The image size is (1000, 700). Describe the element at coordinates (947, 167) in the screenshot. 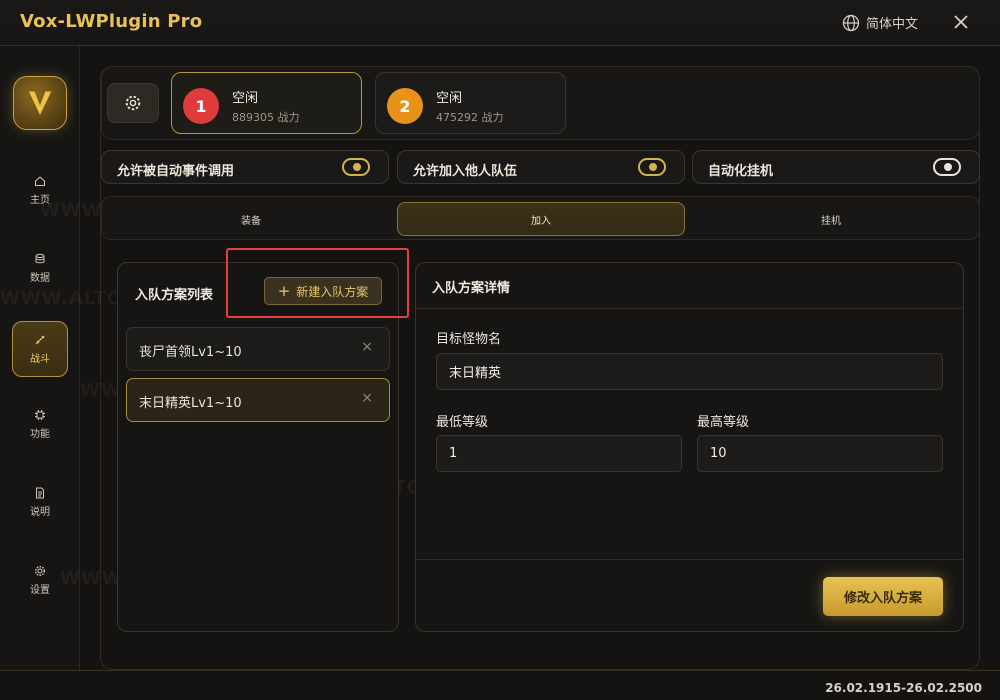

I see `toggle-switch-off` at that location.